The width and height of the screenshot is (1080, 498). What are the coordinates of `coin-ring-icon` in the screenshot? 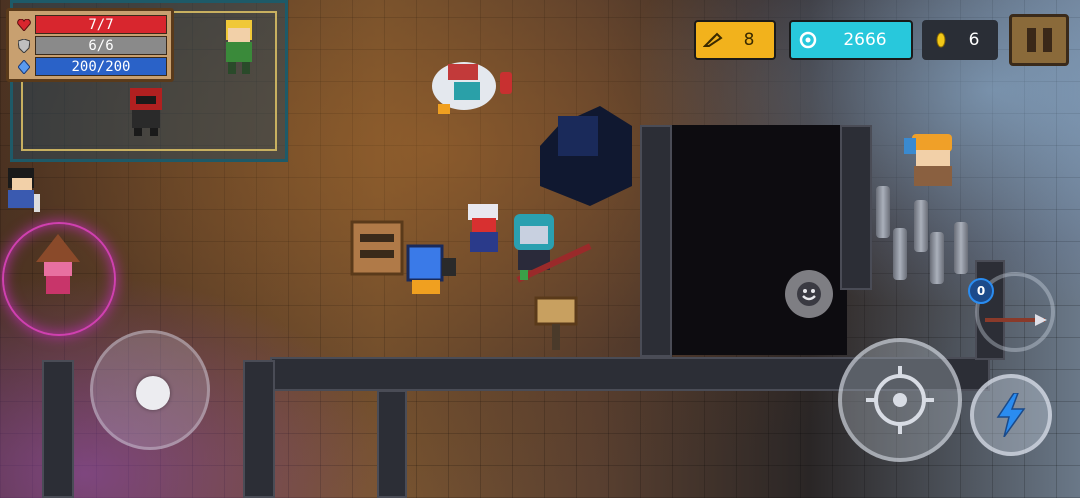 It's located at (808, 40).